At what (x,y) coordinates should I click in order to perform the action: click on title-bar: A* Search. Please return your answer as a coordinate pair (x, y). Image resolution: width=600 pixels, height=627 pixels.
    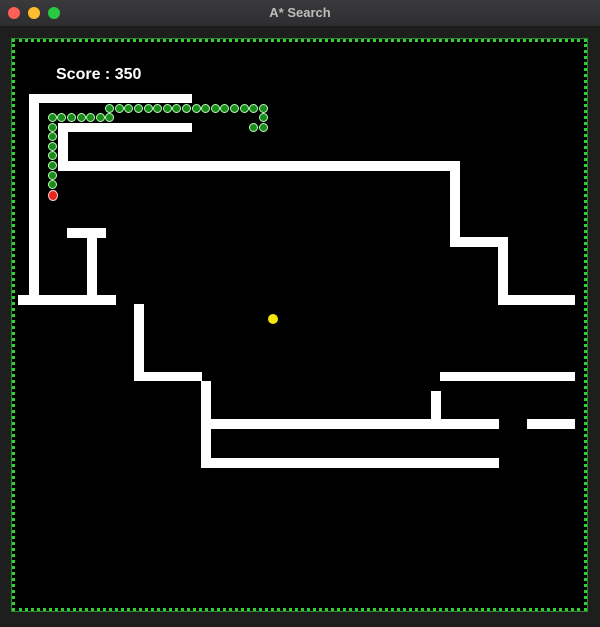
    Looking at the image, I should click on (300, 13).